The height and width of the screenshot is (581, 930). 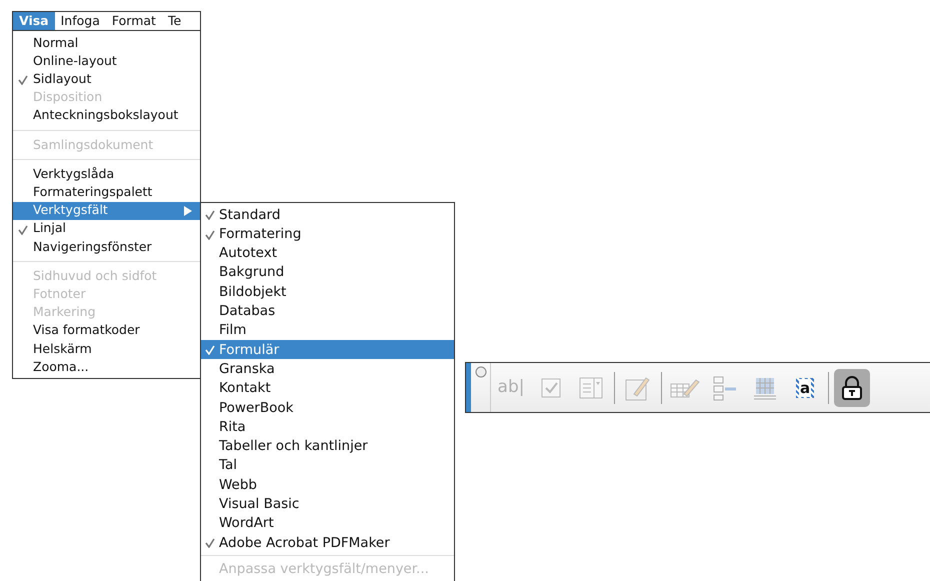 I want to click on menu-item-label: Webb, so click(x=238, y=485).